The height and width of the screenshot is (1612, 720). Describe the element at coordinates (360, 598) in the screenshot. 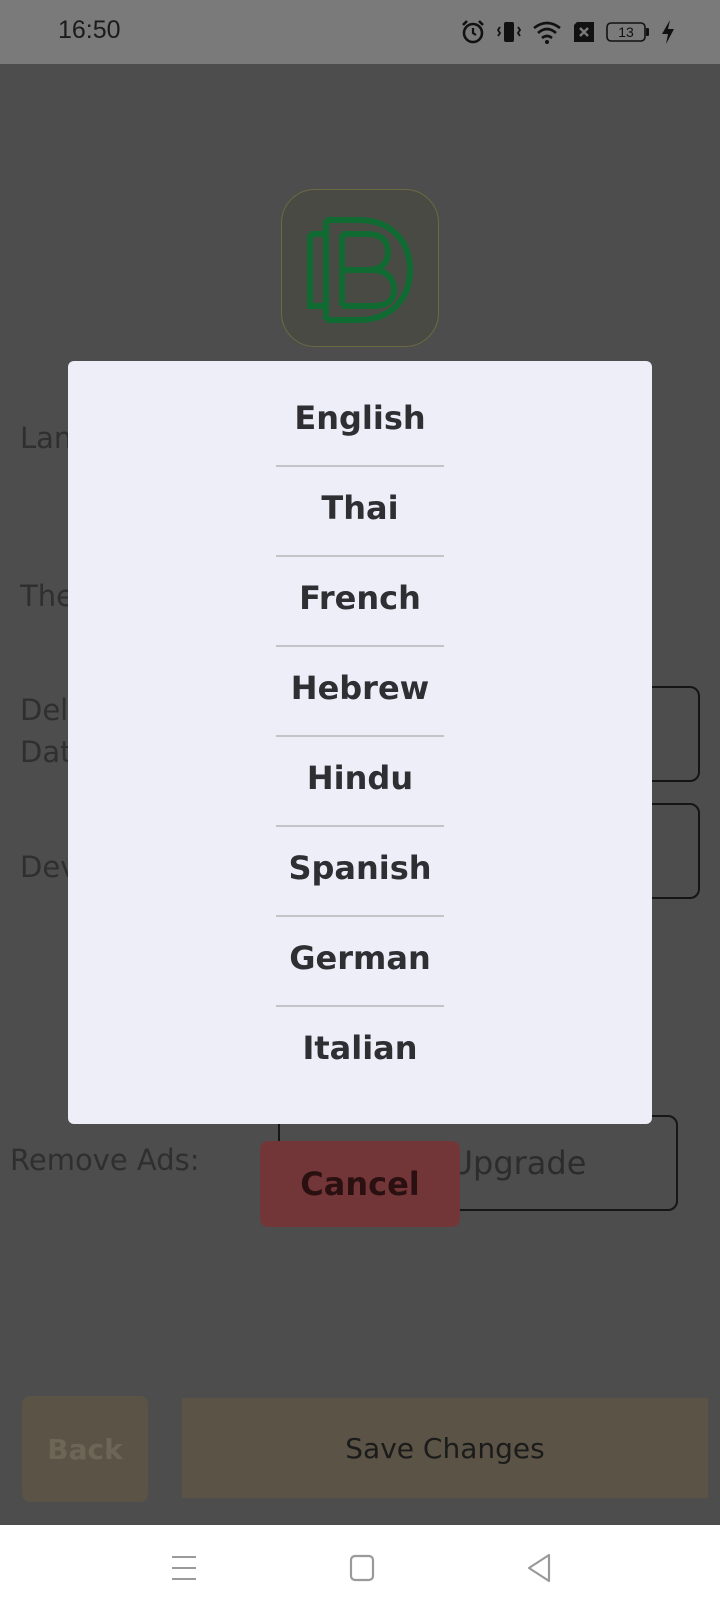

I see `language-option-french: French` at that location.